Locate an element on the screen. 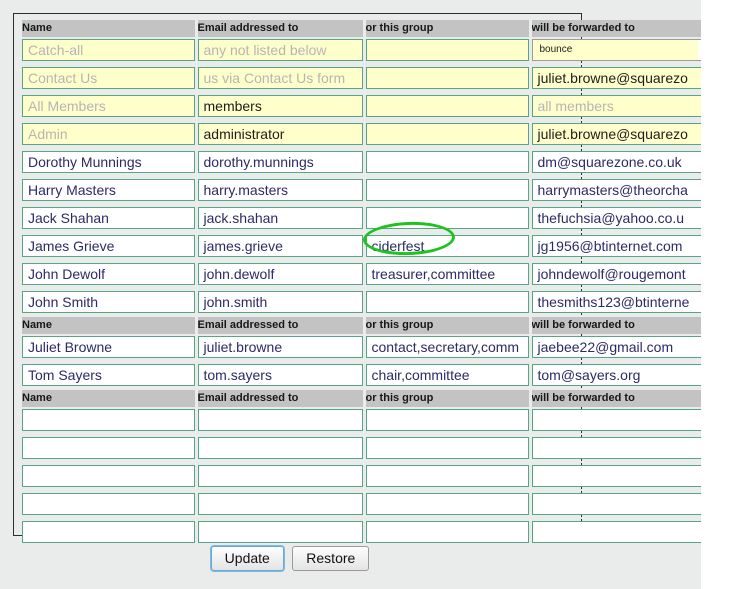  restore-button: Restore is located at coordinates (331, 558).